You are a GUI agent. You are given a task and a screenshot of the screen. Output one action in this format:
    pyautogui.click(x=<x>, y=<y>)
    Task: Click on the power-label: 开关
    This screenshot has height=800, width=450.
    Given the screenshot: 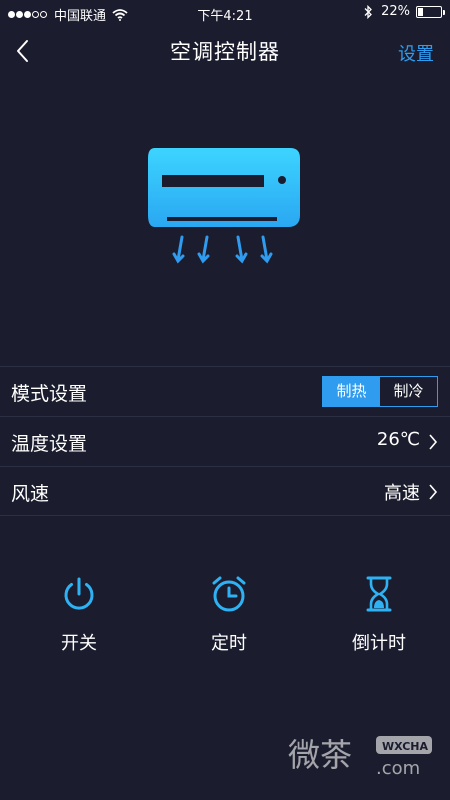 What is the action you would take?
    pyautogui.click(x=79, y=643)
    